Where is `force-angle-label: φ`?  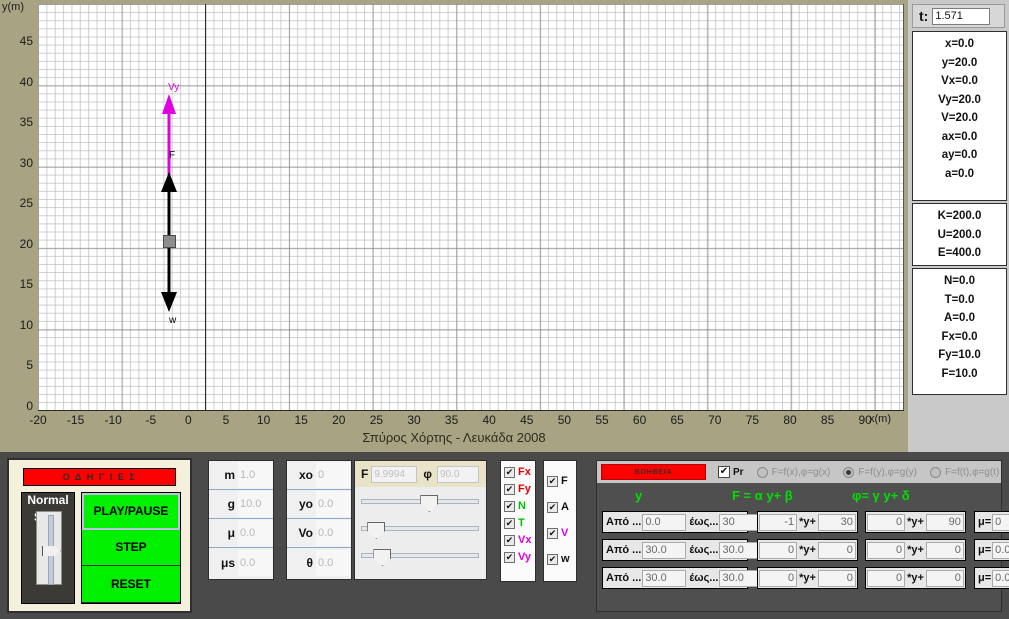
force-angle-label: φ is located at coordinates (427, 474).